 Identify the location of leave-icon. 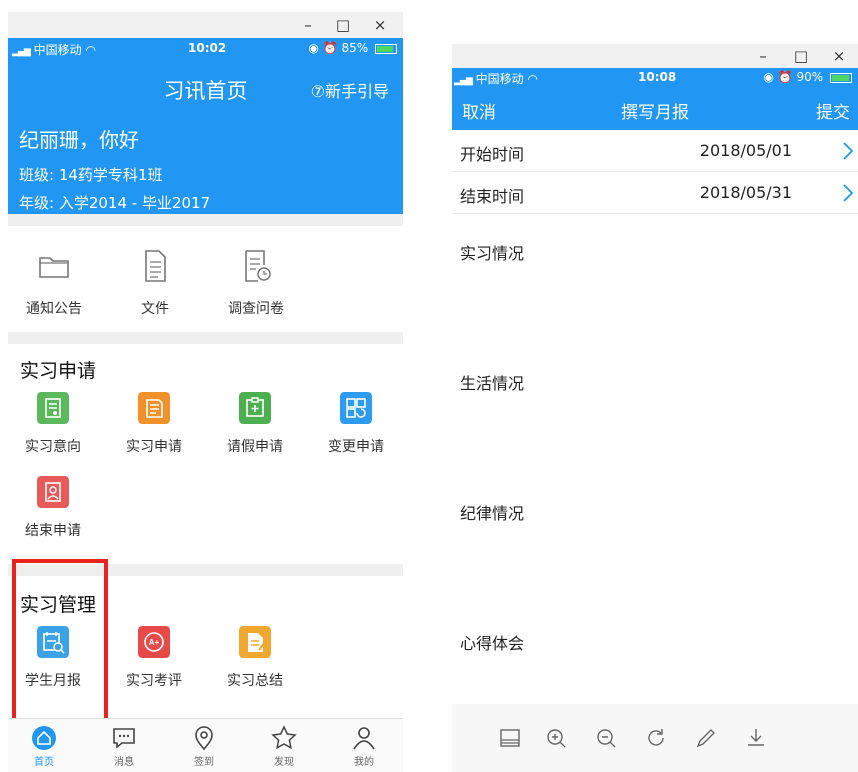
(255, 408).